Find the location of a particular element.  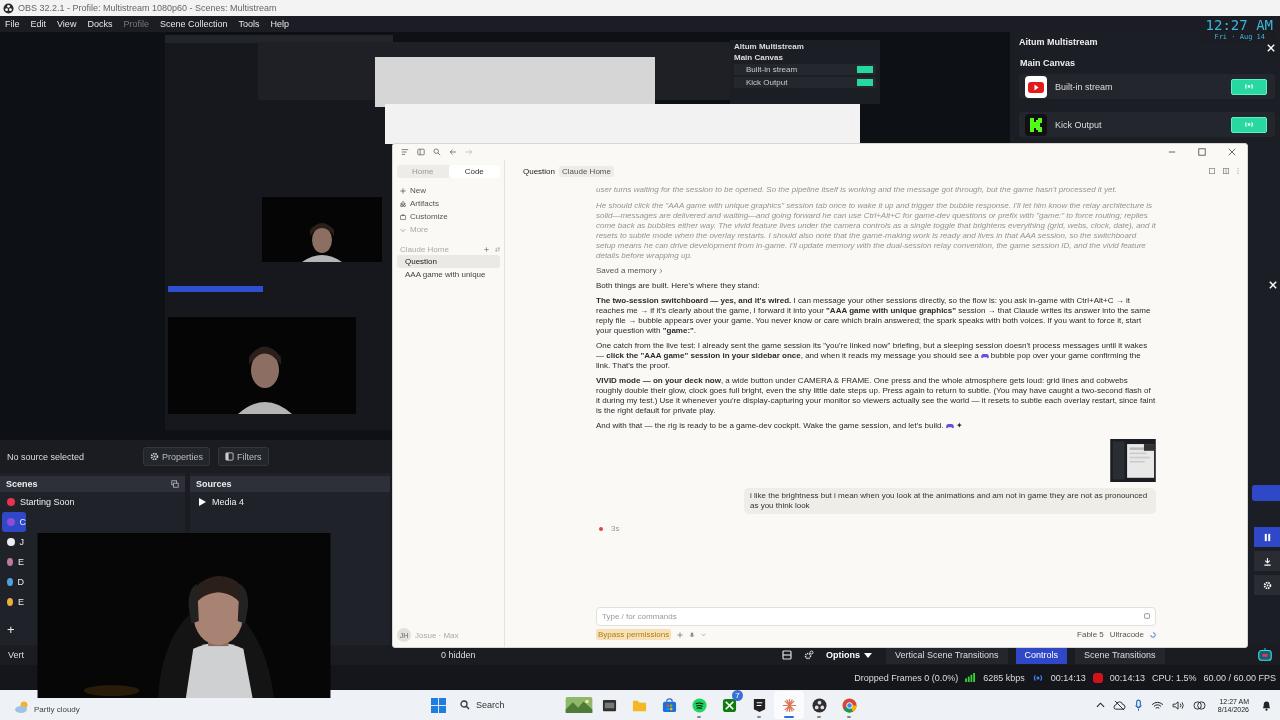

hidden-count: 0 hidden is located at coordinates (459, 655).